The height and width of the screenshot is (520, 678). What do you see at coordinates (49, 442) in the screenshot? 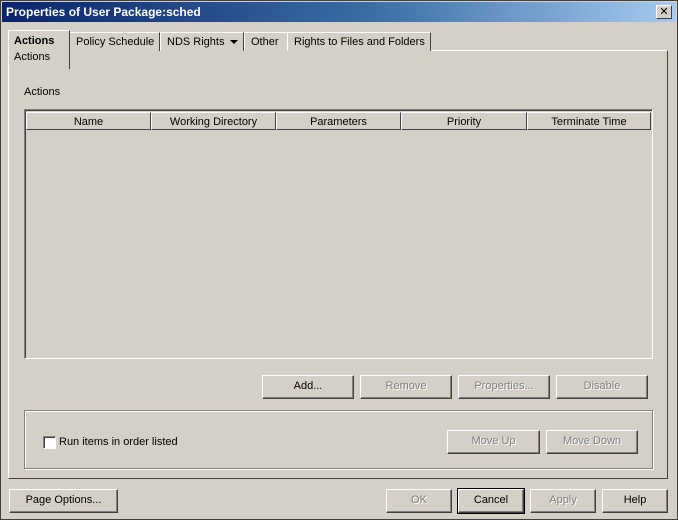
I see `run-in-order-checkbox` at bounding box center [49, 442].